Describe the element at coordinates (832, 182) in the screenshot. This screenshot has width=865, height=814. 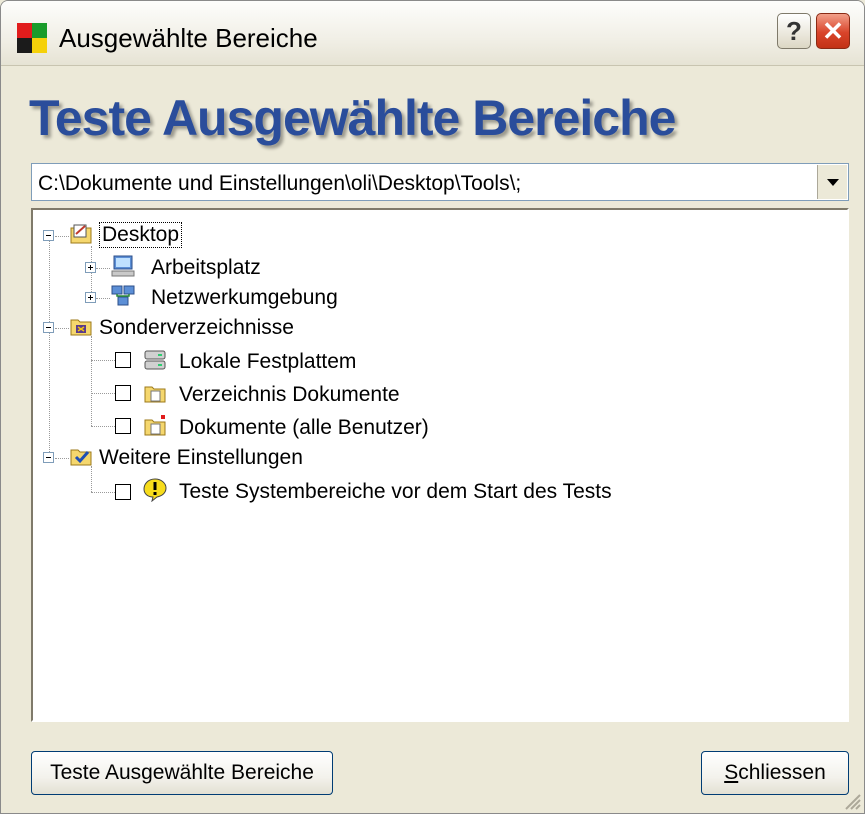
I see `dropdown-arrow-icon` at that location.